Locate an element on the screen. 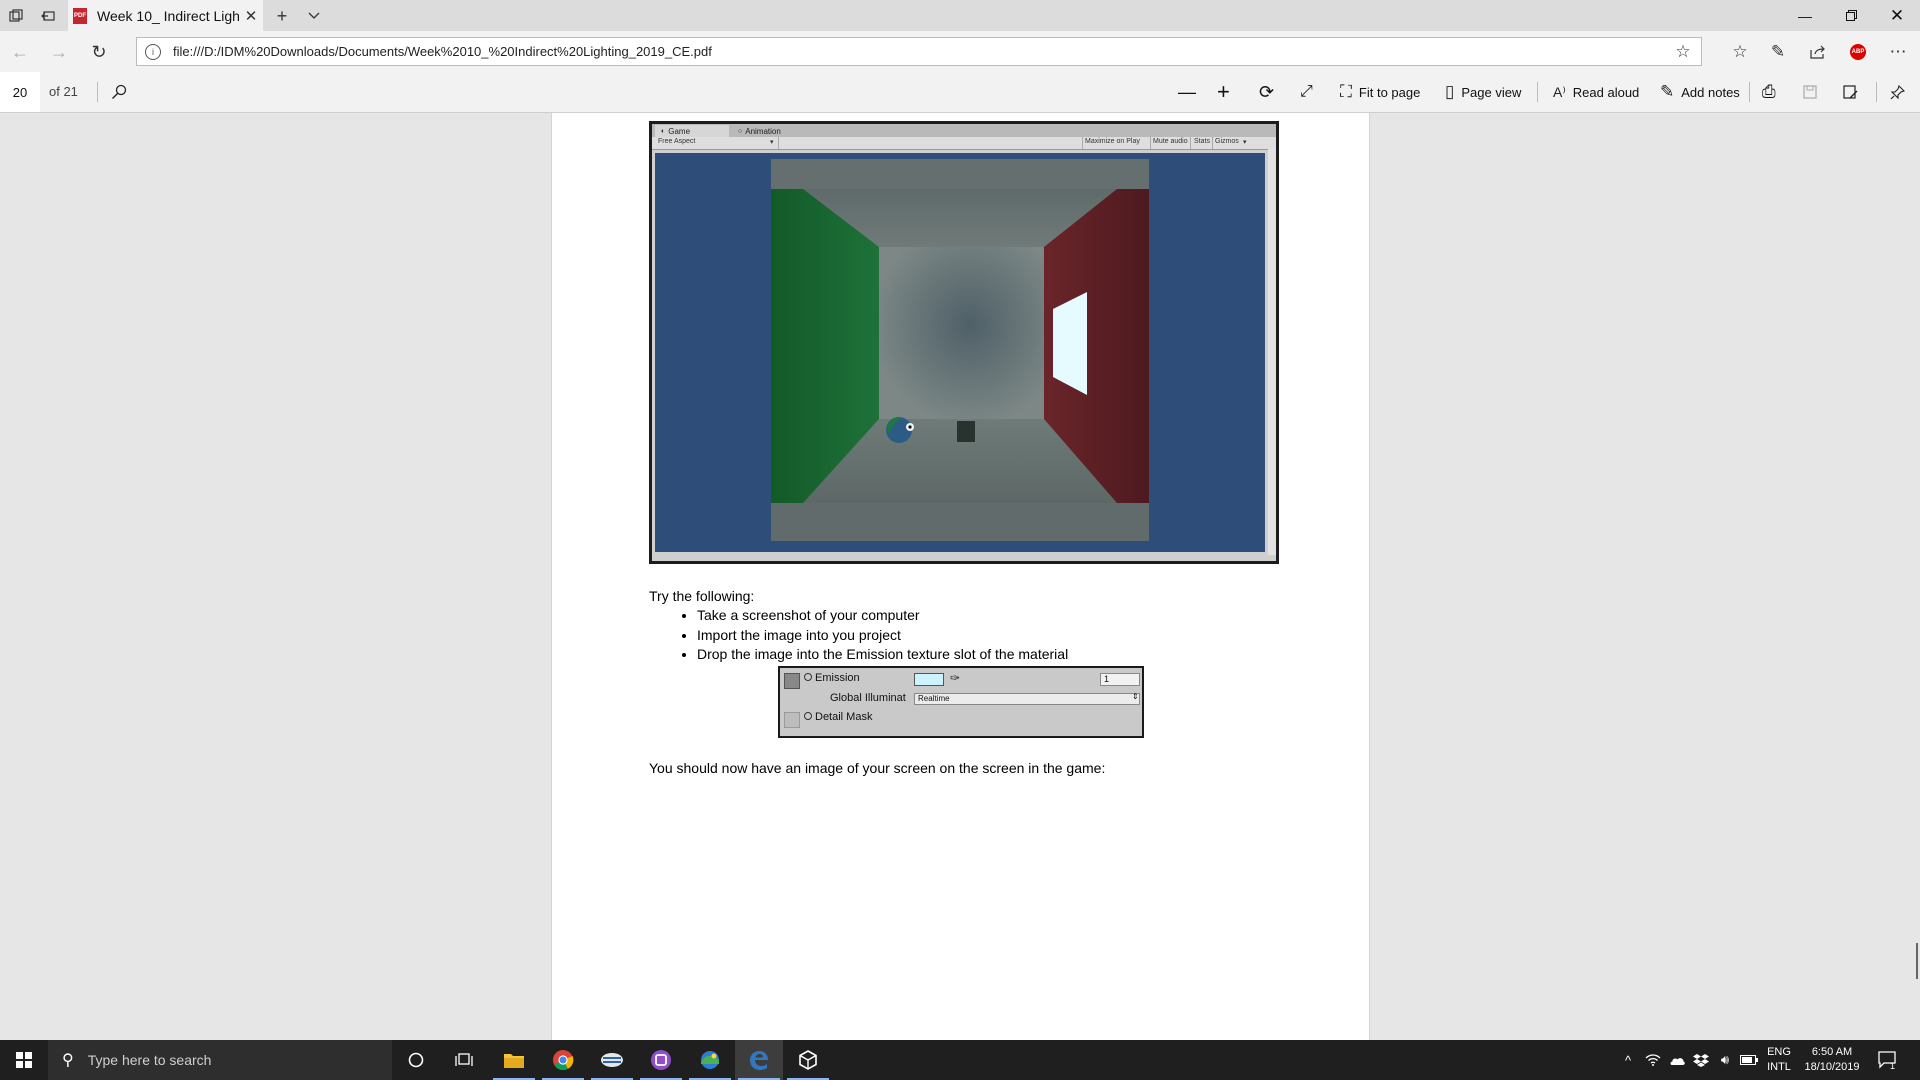 Image resolution: width=1920 pixels, height=1080 pixels. animation-tab-icon: ○ is located at coordinates (740, 131).